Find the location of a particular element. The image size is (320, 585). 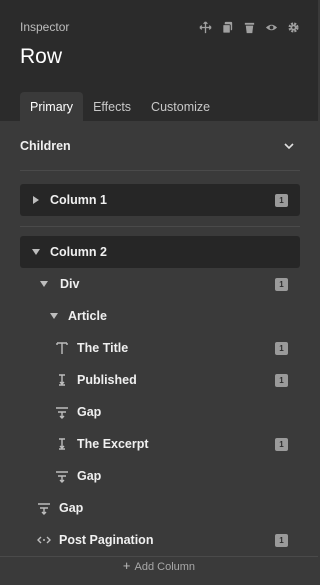

tree-item-label: Post Pagination is located at coordinates (106, 540).